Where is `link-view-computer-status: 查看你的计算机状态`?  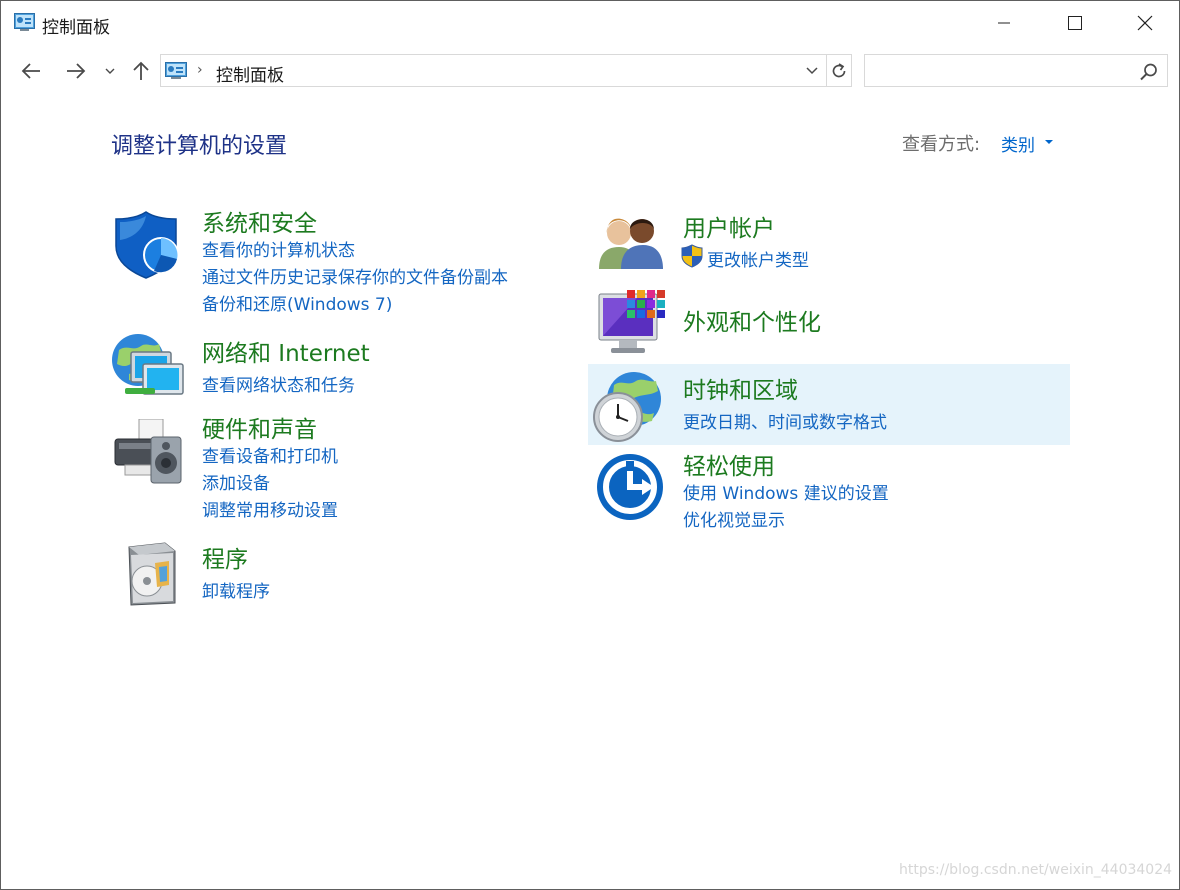 link-view-computer-status: 查看你的计算机状态 is located at coordinates (278, 248).